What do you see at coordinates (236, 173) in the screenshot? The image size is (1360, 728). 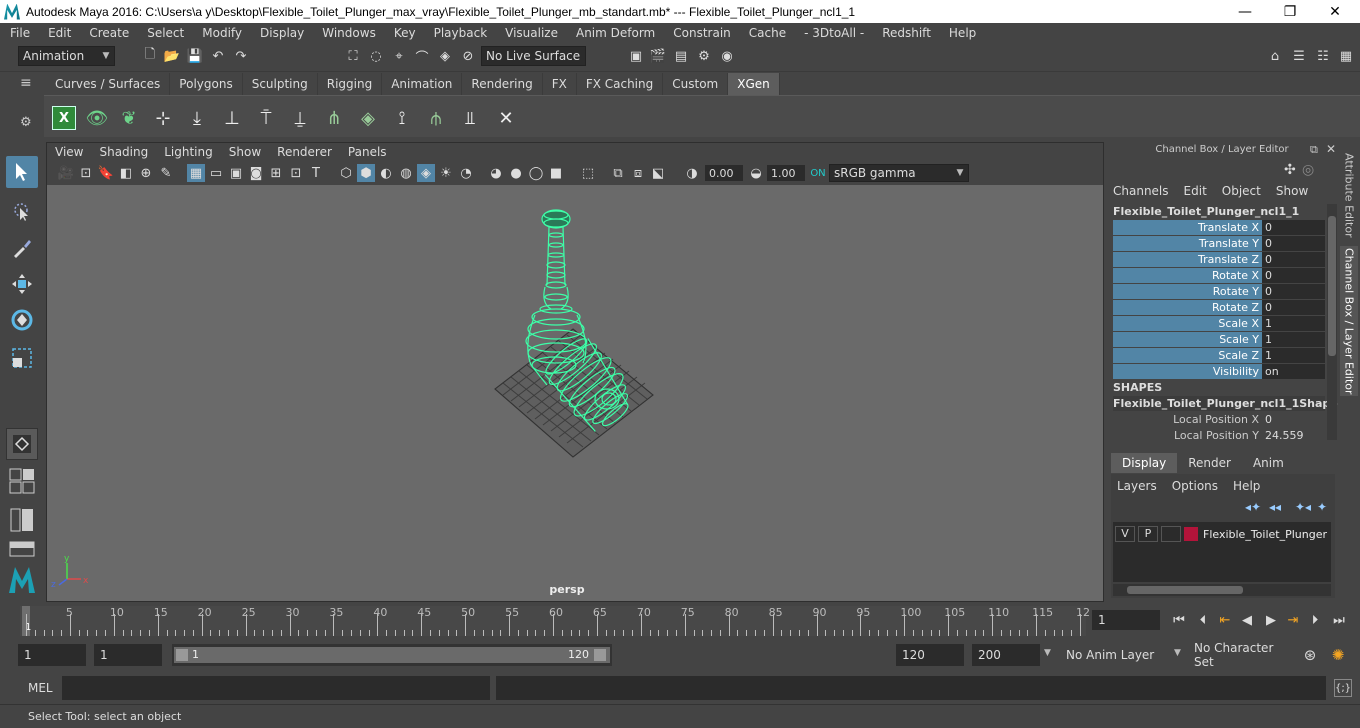 I see `resolution-gate-icon: ▣` at bounding box center [236, 173].